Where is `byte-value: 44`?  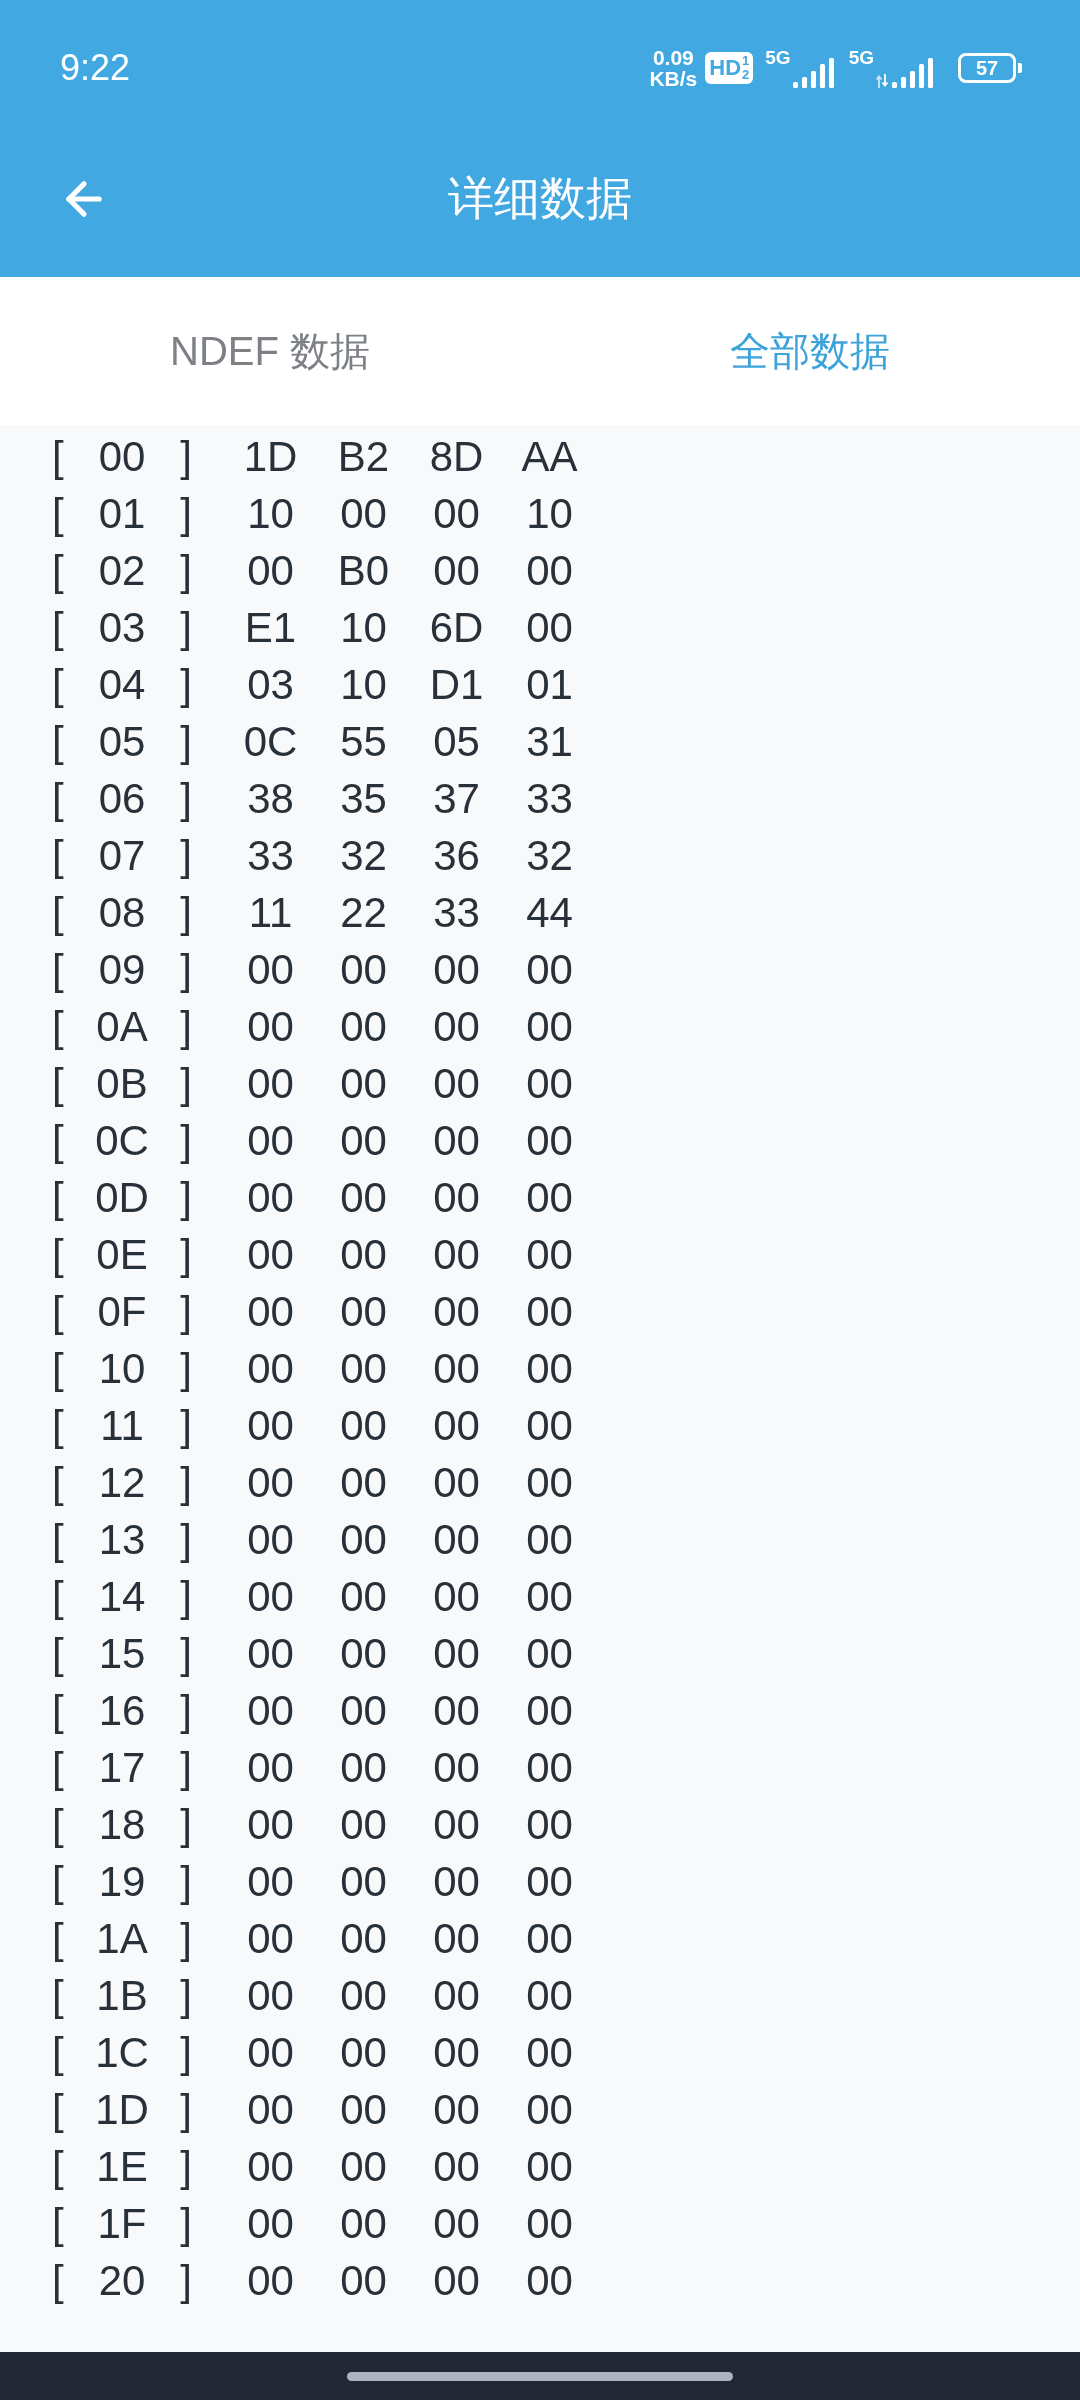
byte-value: 44 is located at coordinates (549, 912).